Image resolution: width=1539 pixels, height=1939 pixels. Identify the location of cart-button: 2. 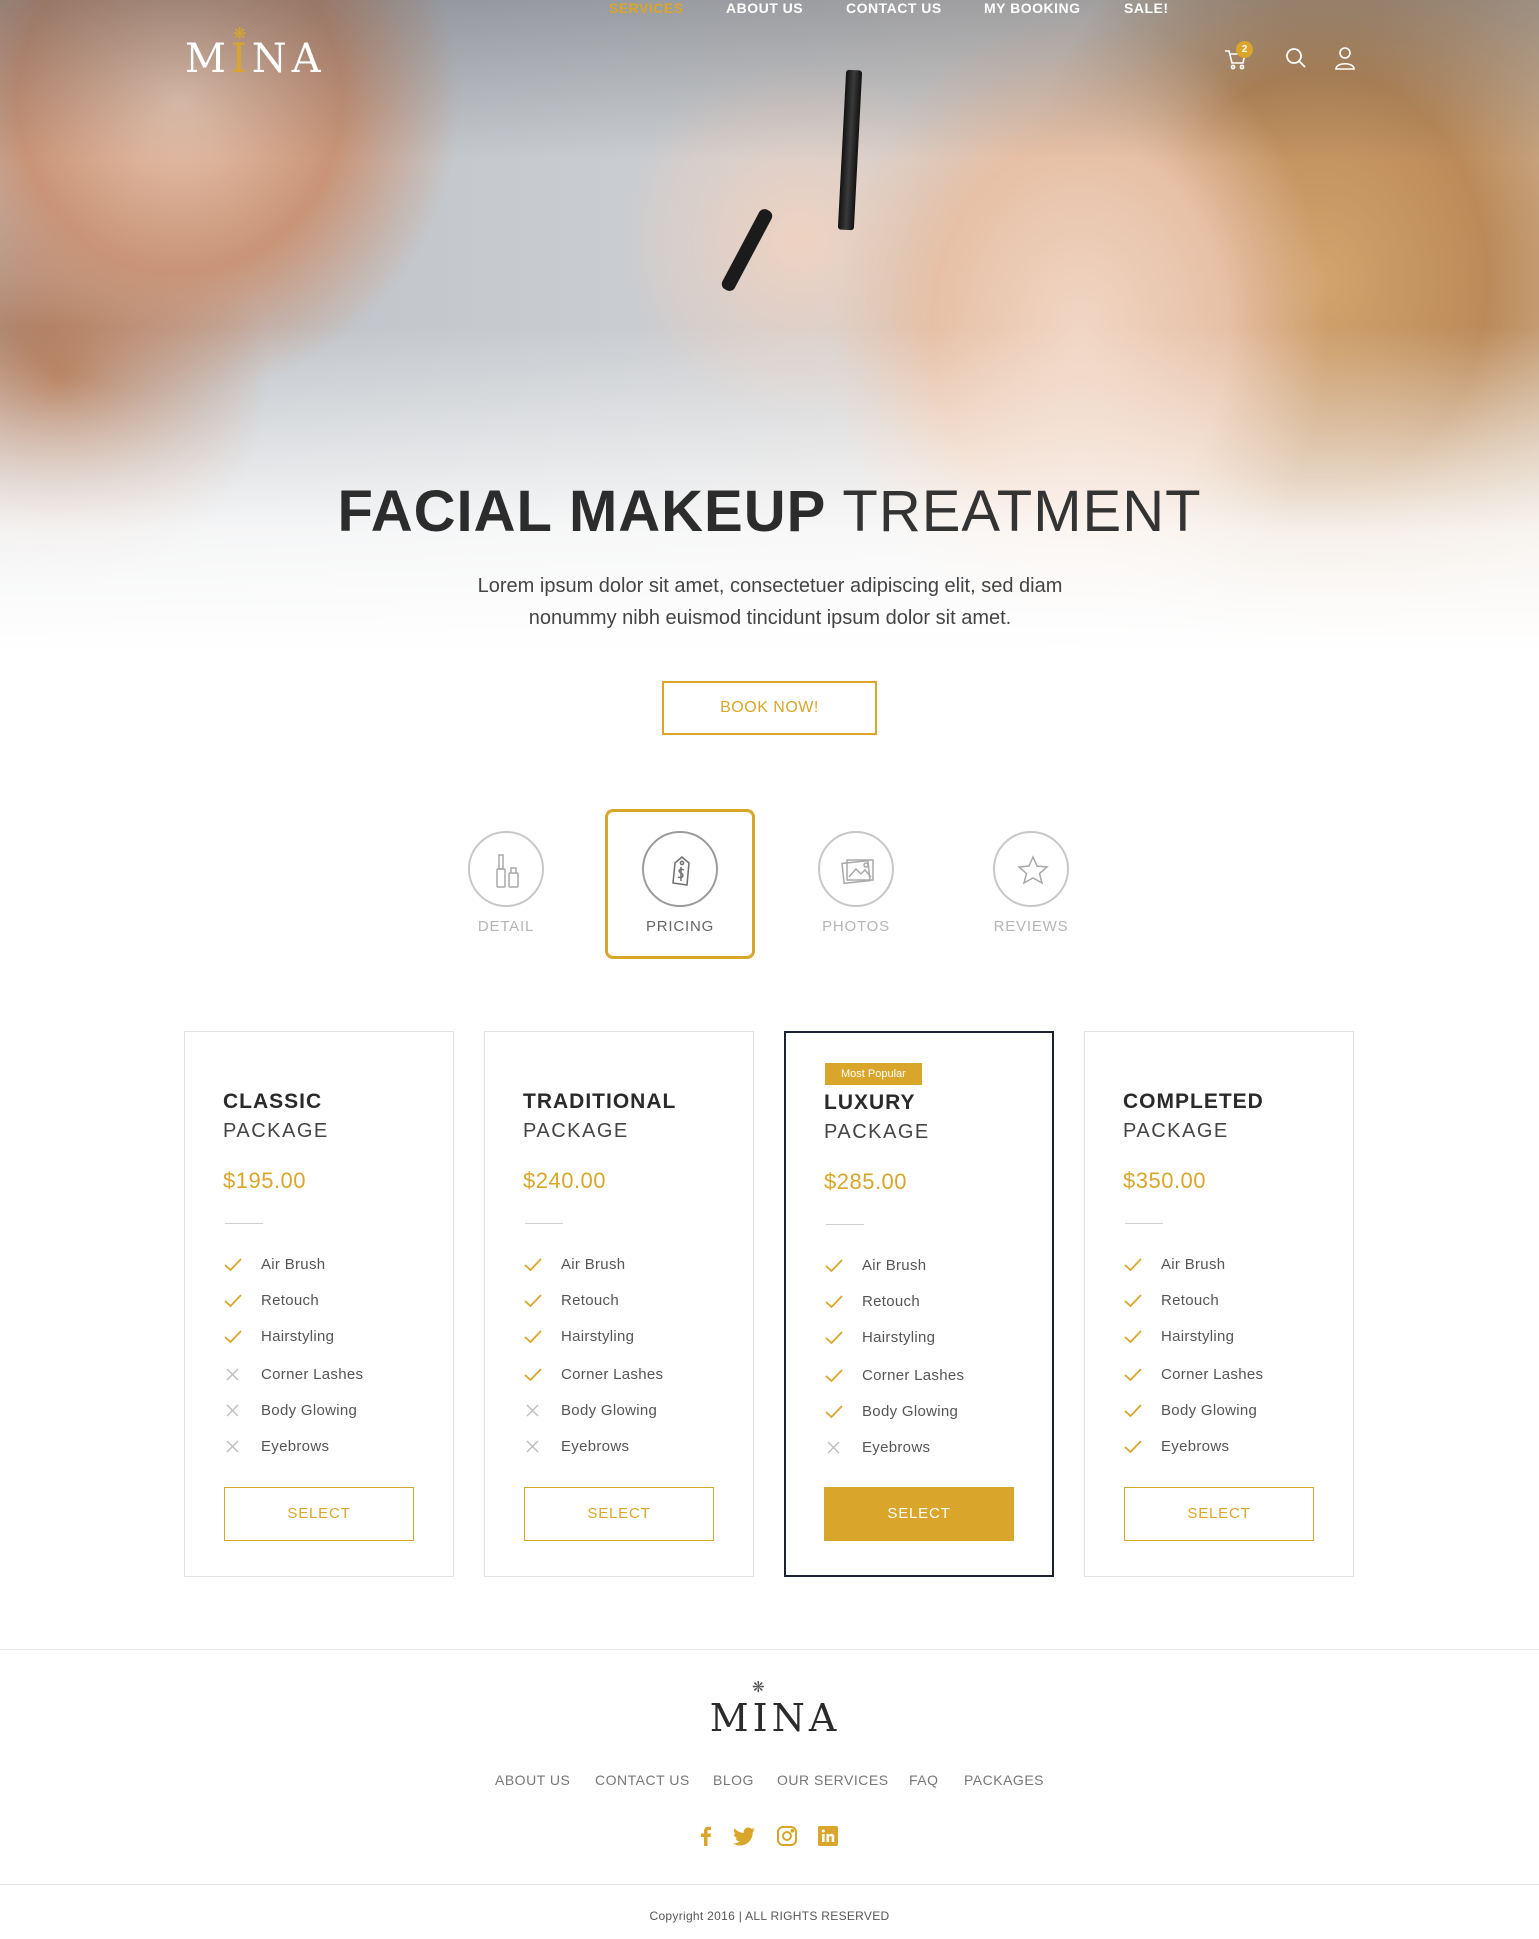
(1237, 56).